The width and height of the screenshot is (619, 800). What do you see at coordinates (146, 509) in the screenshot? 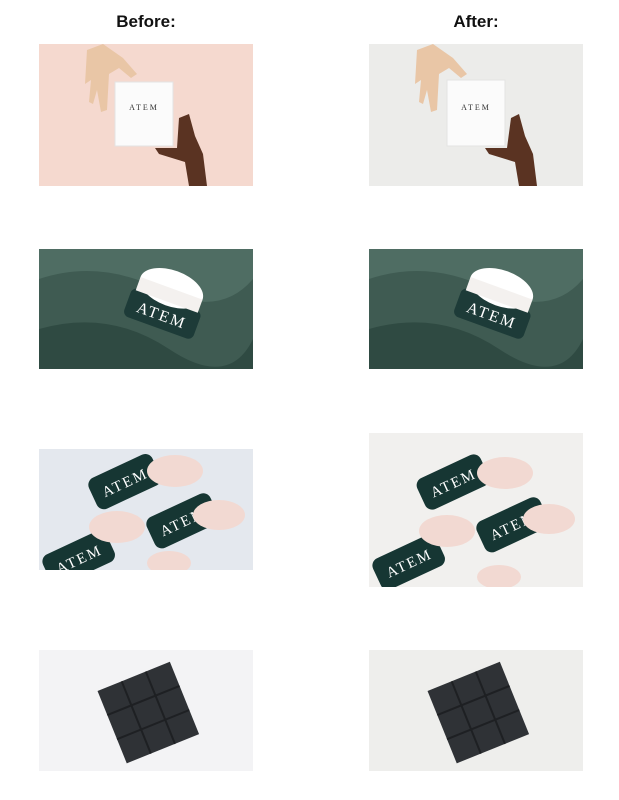
I see `before-photo-jar-group: ATEM ATEM ATEM` at bounding box center [146, 509].